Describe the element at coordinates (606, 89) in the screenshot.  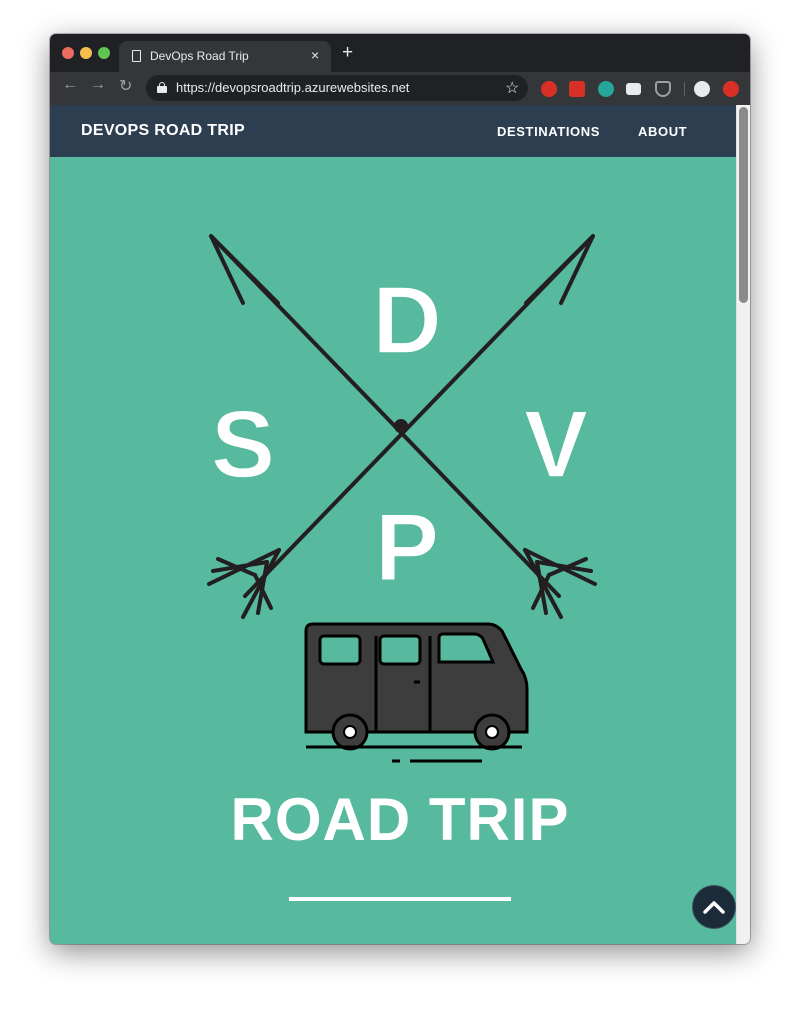
I see `circle-extension-icon` at that location.